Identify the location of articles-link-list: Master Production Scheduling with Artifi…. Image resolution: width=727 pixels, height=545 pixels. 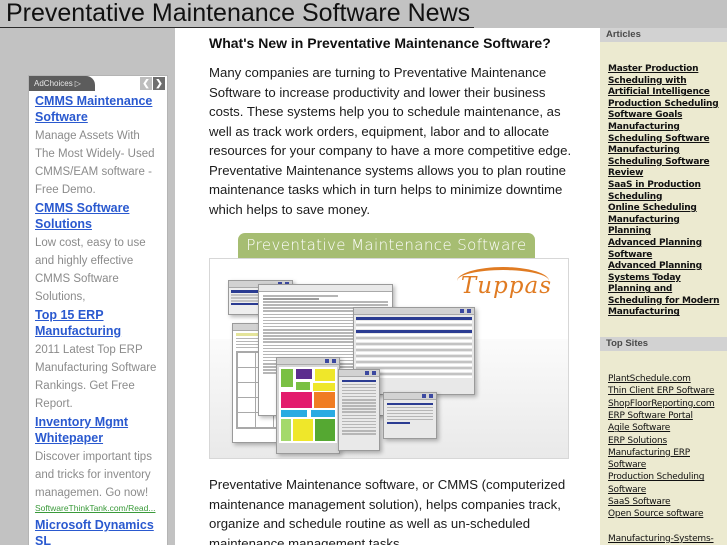
(663, 180).